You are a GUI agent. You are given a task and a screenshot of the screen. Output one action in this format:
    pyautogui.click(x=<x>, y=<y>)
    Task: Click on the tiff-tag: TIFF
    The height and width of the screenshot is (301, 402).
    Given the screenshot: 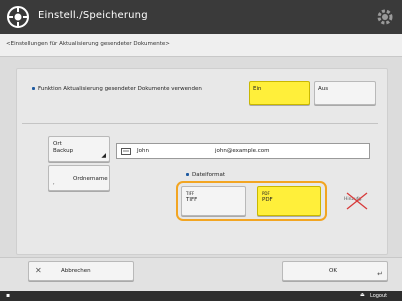 What is the action you would take?
    pyautogui.click(x=190, y=193)
    